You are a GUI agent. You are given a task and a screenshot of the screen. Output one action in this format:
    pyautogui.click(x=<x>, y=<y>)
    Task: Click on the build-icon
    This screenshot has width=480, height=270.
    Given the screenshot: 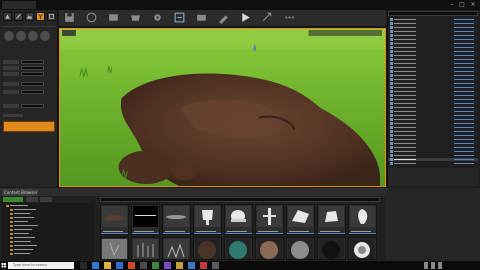 What is the action you would take?
    pyautogui.click(x=223, y=17)
    